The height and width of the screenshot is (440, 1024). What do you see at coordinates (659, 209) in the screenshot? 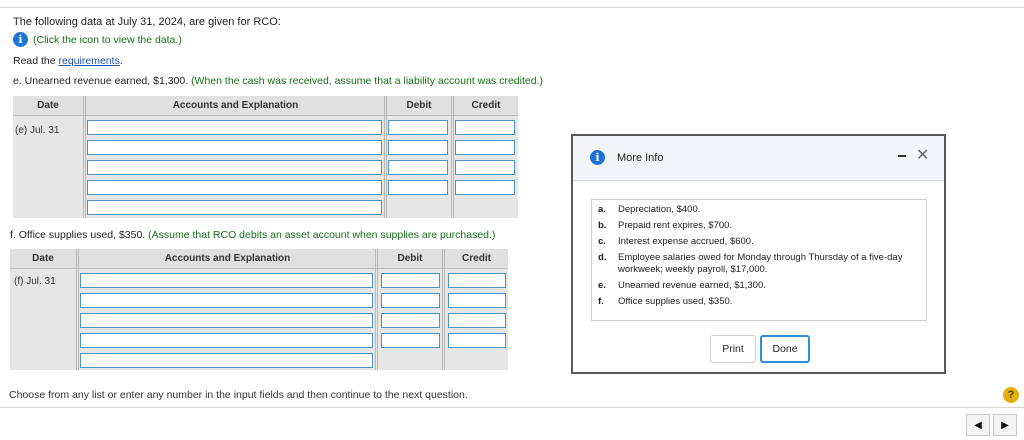
I see `item-text: Depreciation, $400.` at bounding box center [659, 209].